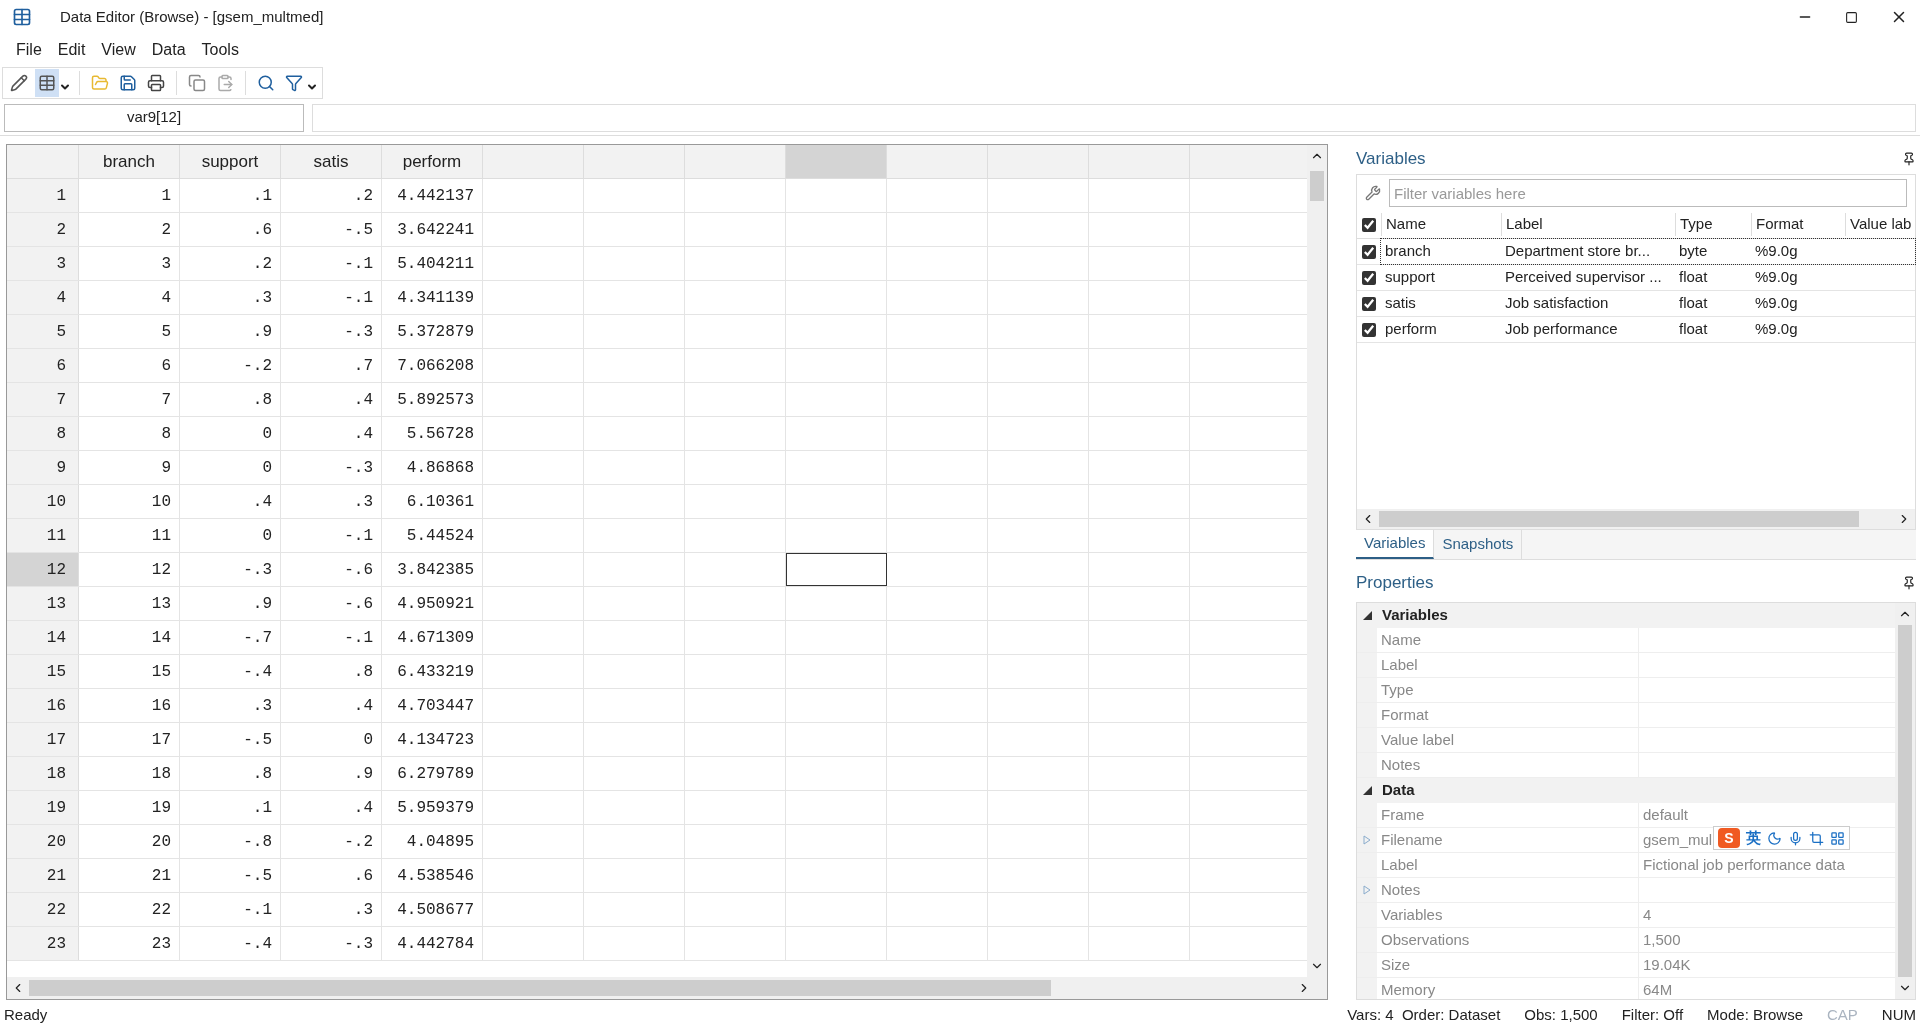 This screenshot has height=1030, width=1920. What do you see at coordinates (43, 603) in the screenshot?
I see `row-header: 13` at bounding box center [43, 603].